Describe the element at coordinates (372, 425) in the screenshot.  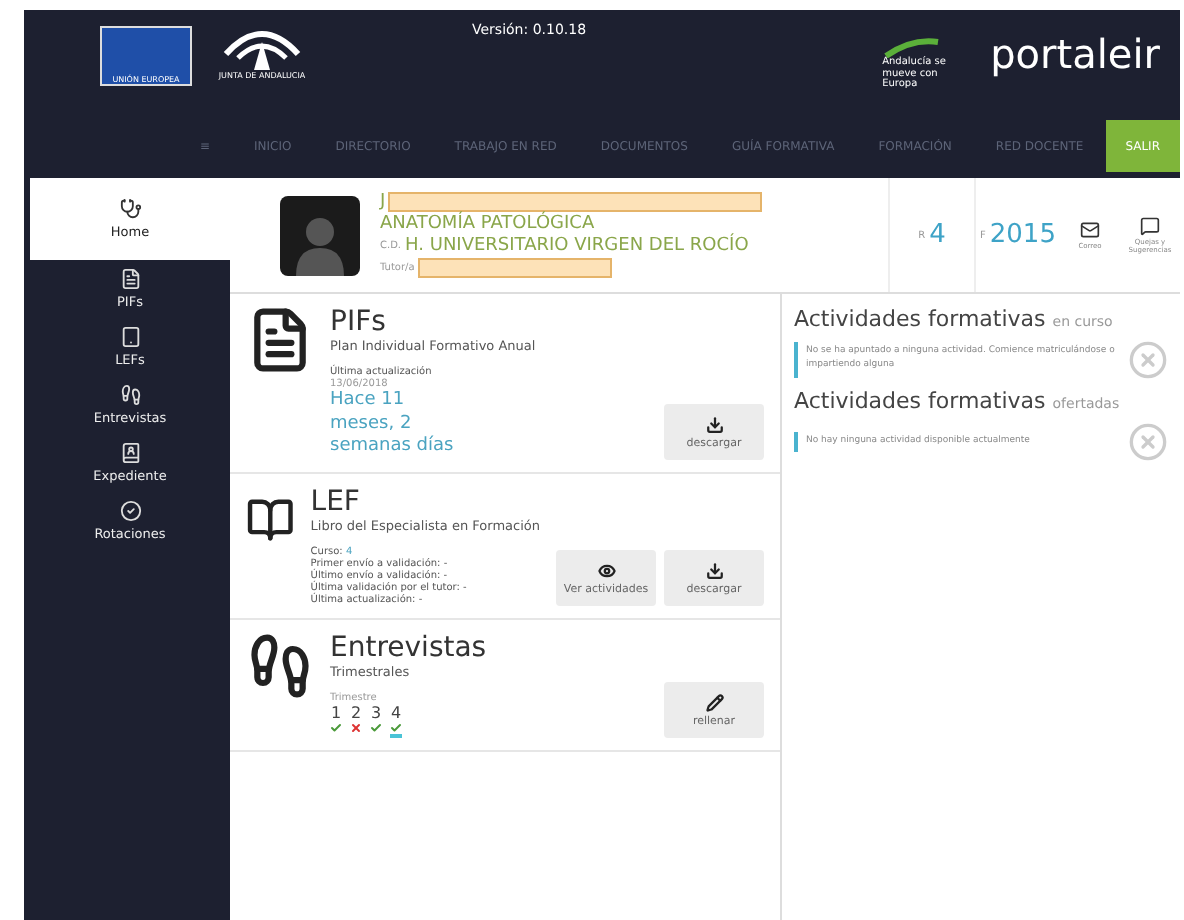
I see `elapsed-time: meses, 2` at that location.